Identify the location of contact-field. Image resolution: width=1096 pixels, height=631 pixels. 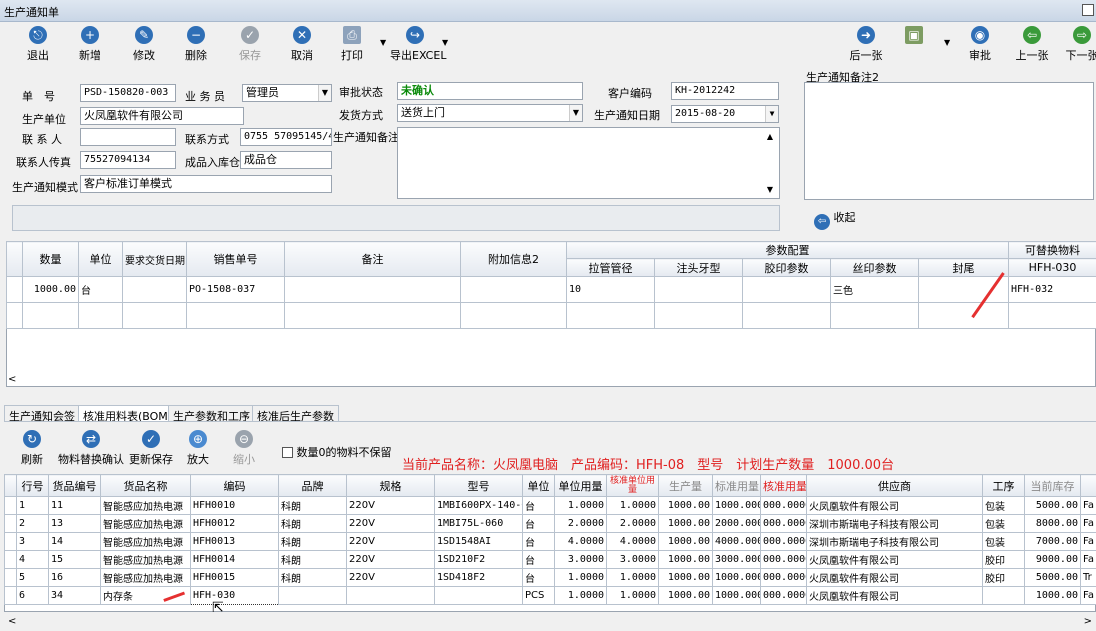
(128, 137).